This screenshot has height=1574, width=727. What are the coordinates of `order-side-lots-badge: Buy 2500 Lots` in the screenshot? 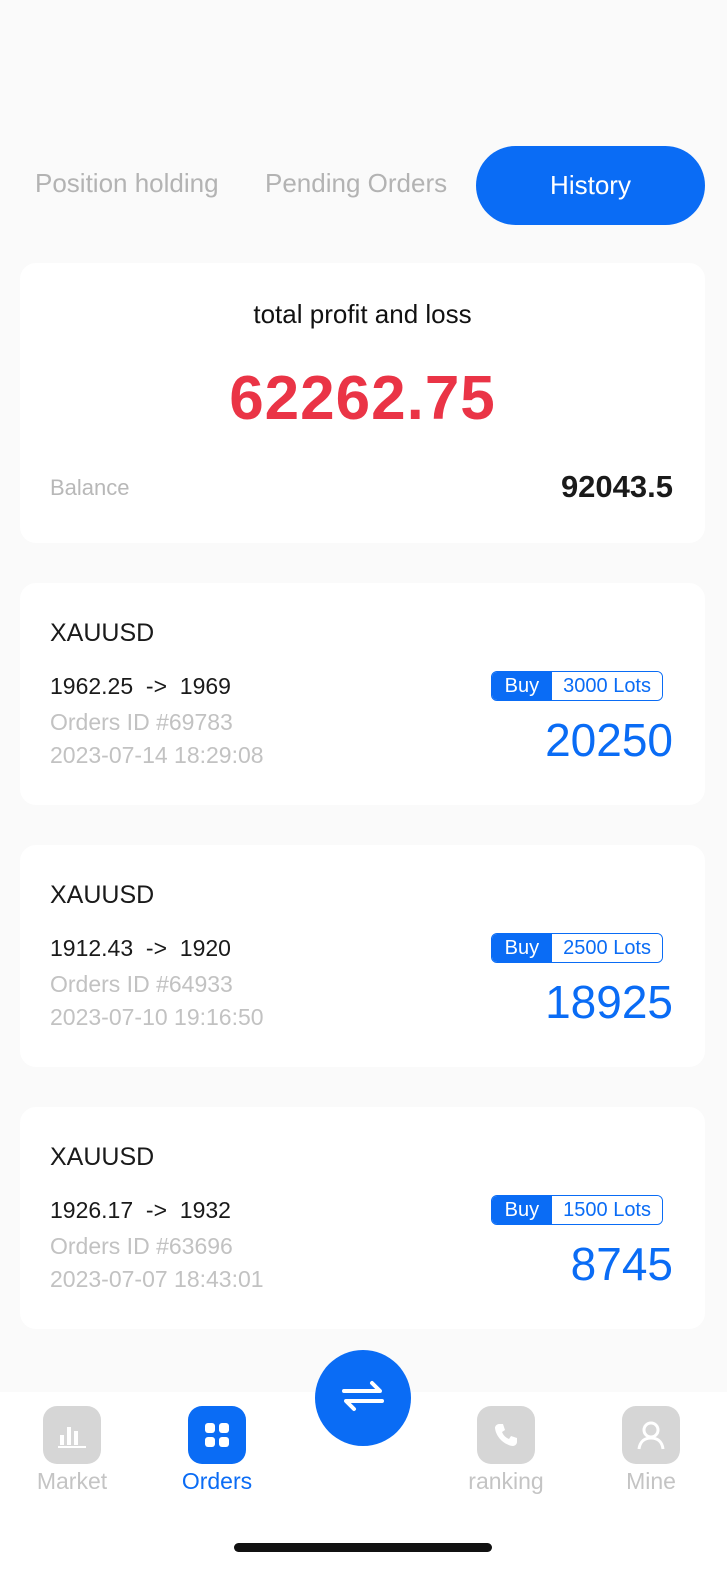 It's located at (576, 948).